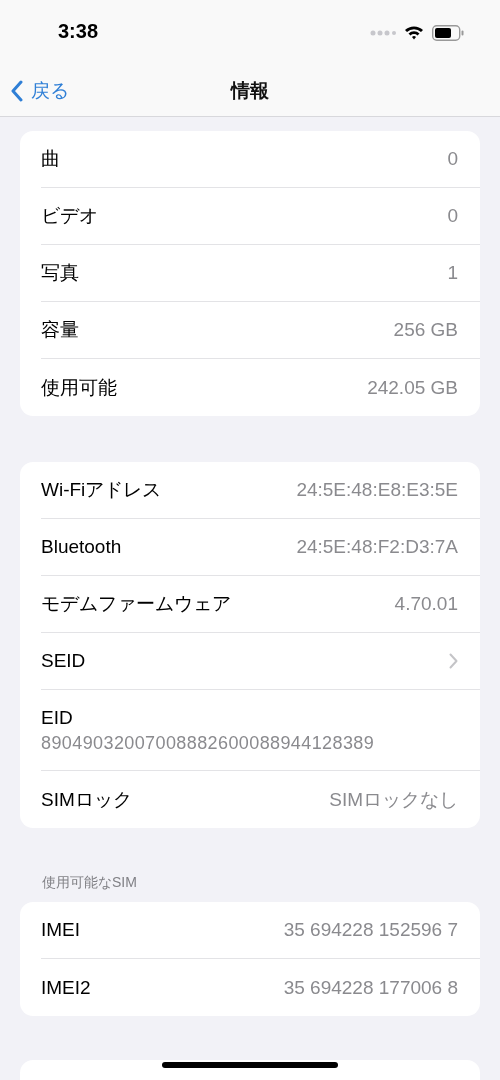  Describe the element at coordinates (60, 273) in the screenshot. I see `row-label: 写真` at that location.